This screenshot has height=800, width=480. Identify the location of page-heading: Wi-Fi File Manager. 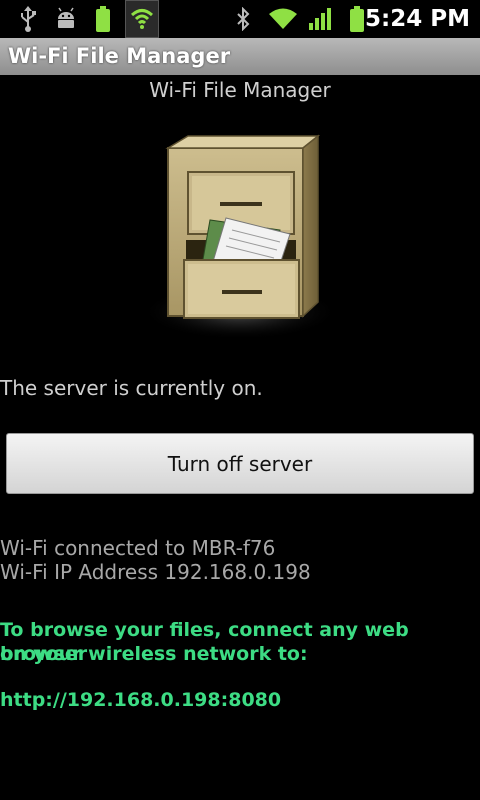
(240, 90).